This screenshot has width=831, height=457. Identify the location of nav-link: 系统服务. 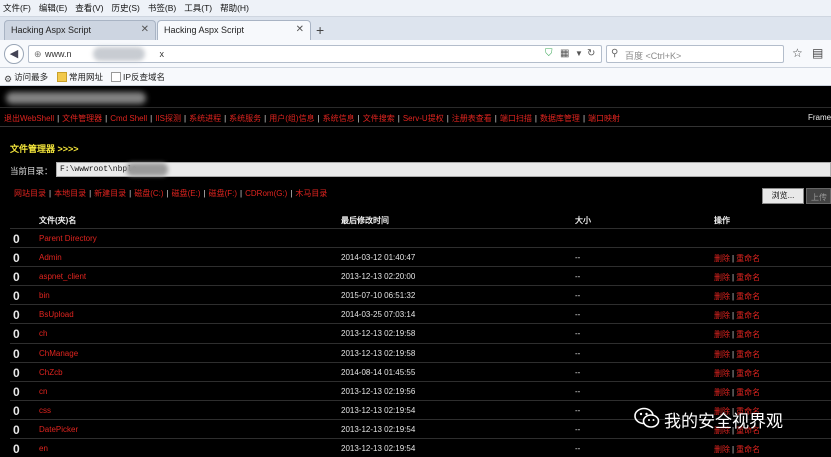
(245, 118).